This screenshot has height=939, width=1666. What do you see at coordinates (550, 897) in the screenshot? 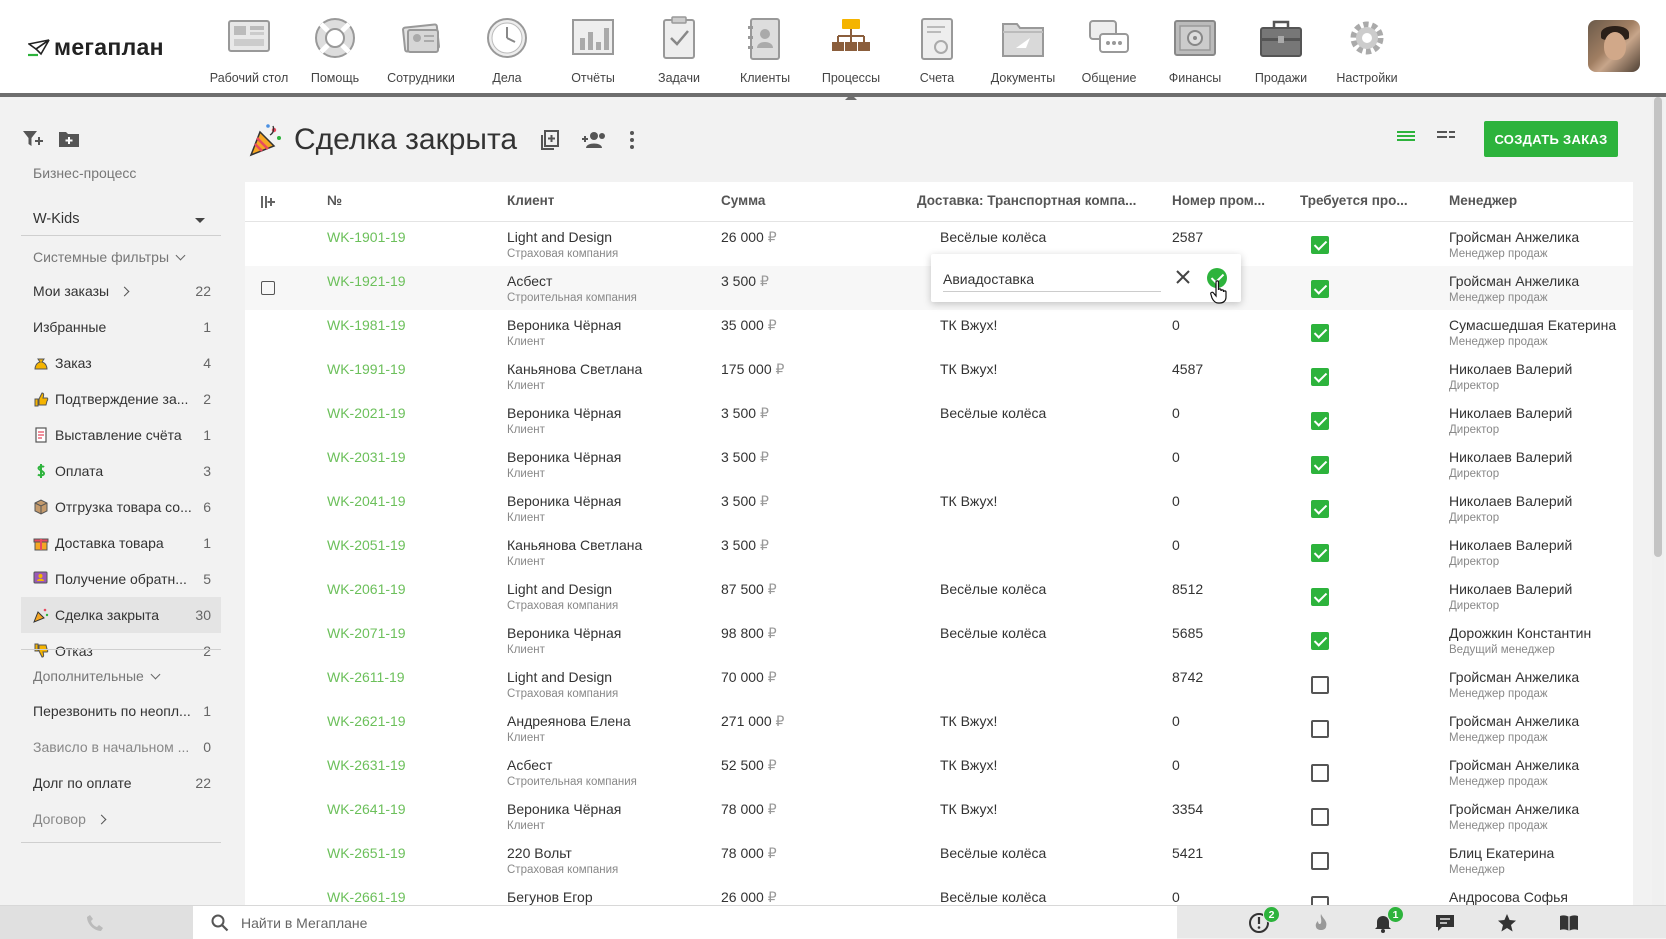
I see `client-name: Бегунов Егор` at bounding box center [550, 897].